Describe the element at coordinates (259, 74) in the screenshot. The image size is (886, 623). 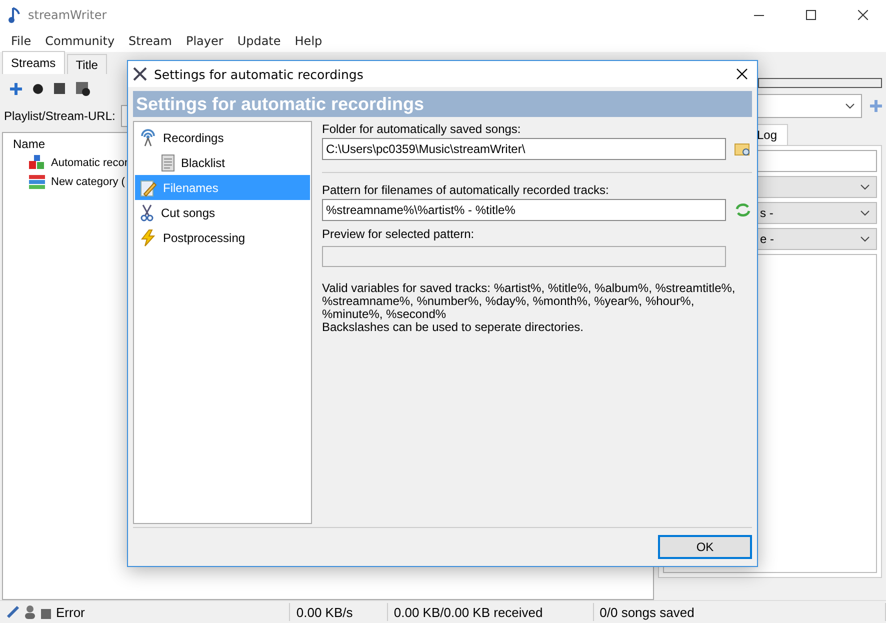
I see `dialog-title: Settings for automatic recordings` at that location.